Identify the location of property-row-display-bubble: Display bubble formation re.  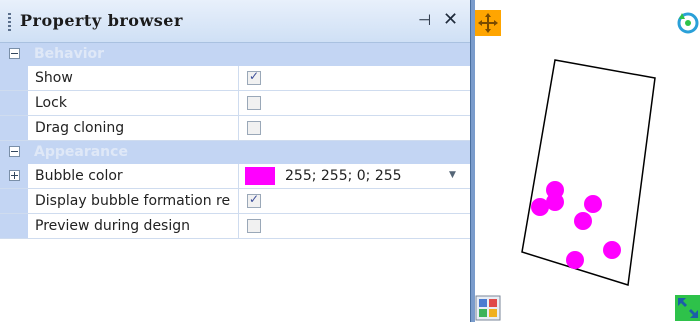
(235, 201).